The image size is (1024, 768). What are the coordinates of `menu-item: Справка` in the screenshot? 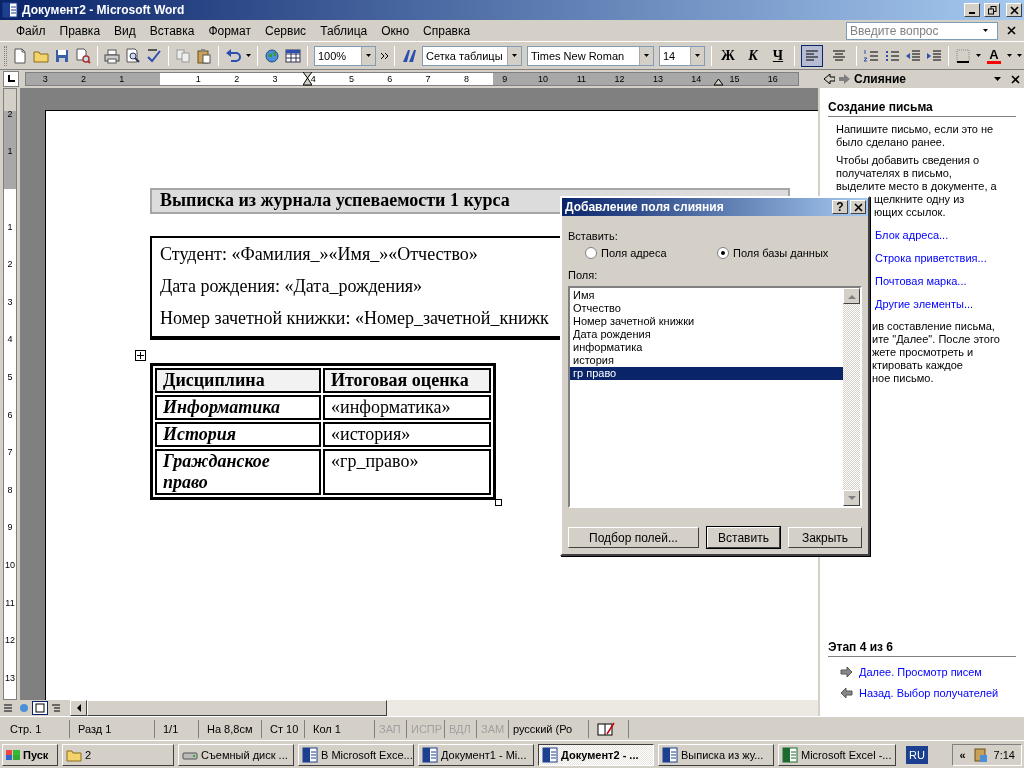 It's located at (447, 30).